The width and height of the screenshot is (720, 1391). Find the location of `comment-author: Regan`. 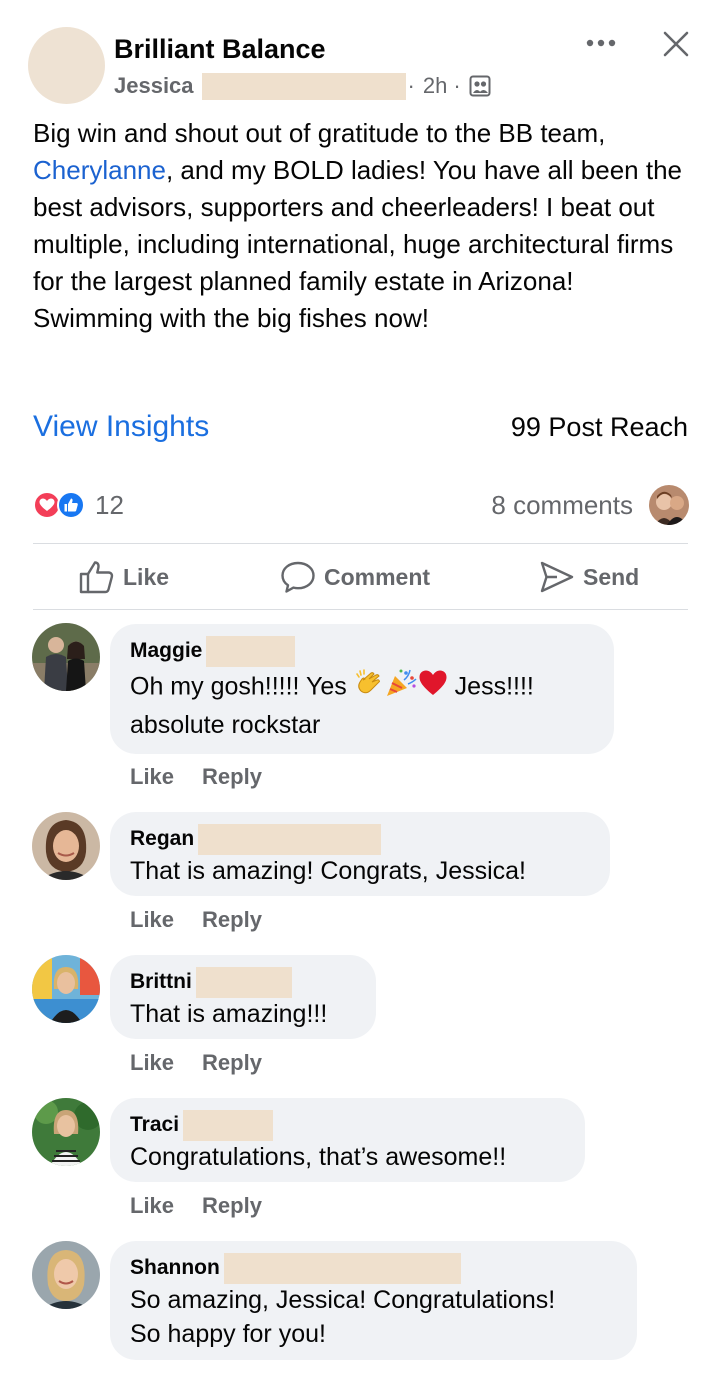

comment-author: Regan is located at coordinates (162, 839).